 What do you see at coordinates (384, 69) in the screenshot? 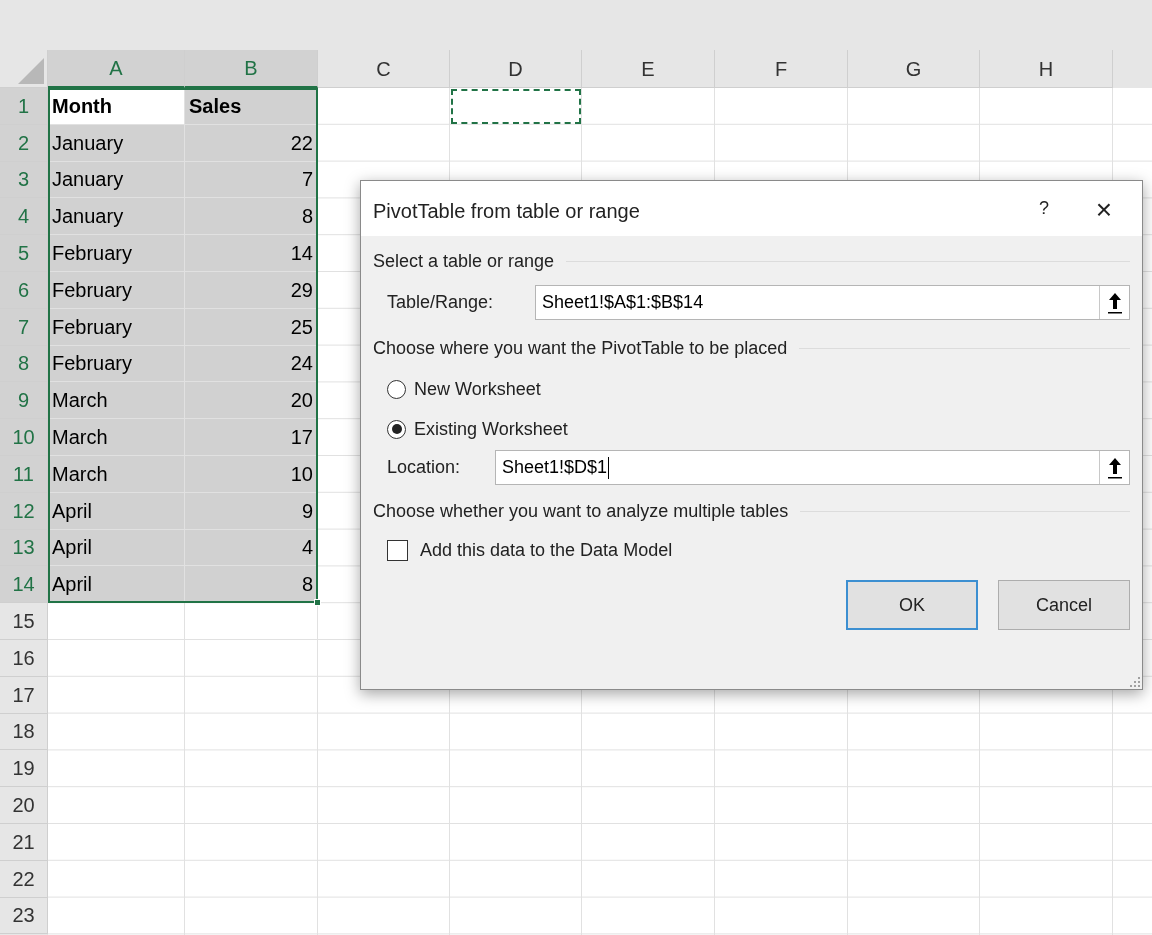
I see `column-header: C` at bounding box center [384, 69].